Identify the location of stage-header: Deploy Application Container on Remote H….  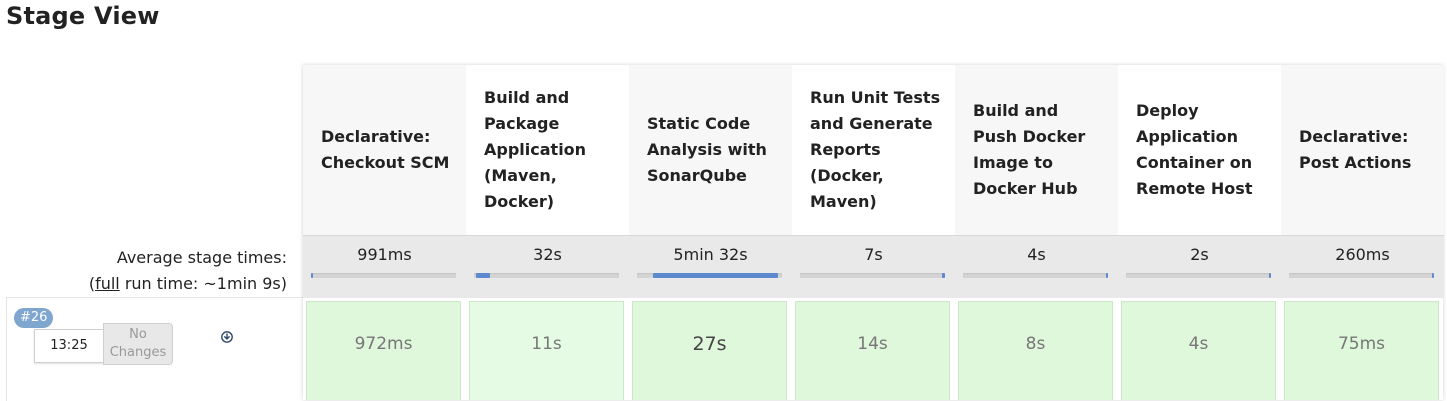
(1199, 150).